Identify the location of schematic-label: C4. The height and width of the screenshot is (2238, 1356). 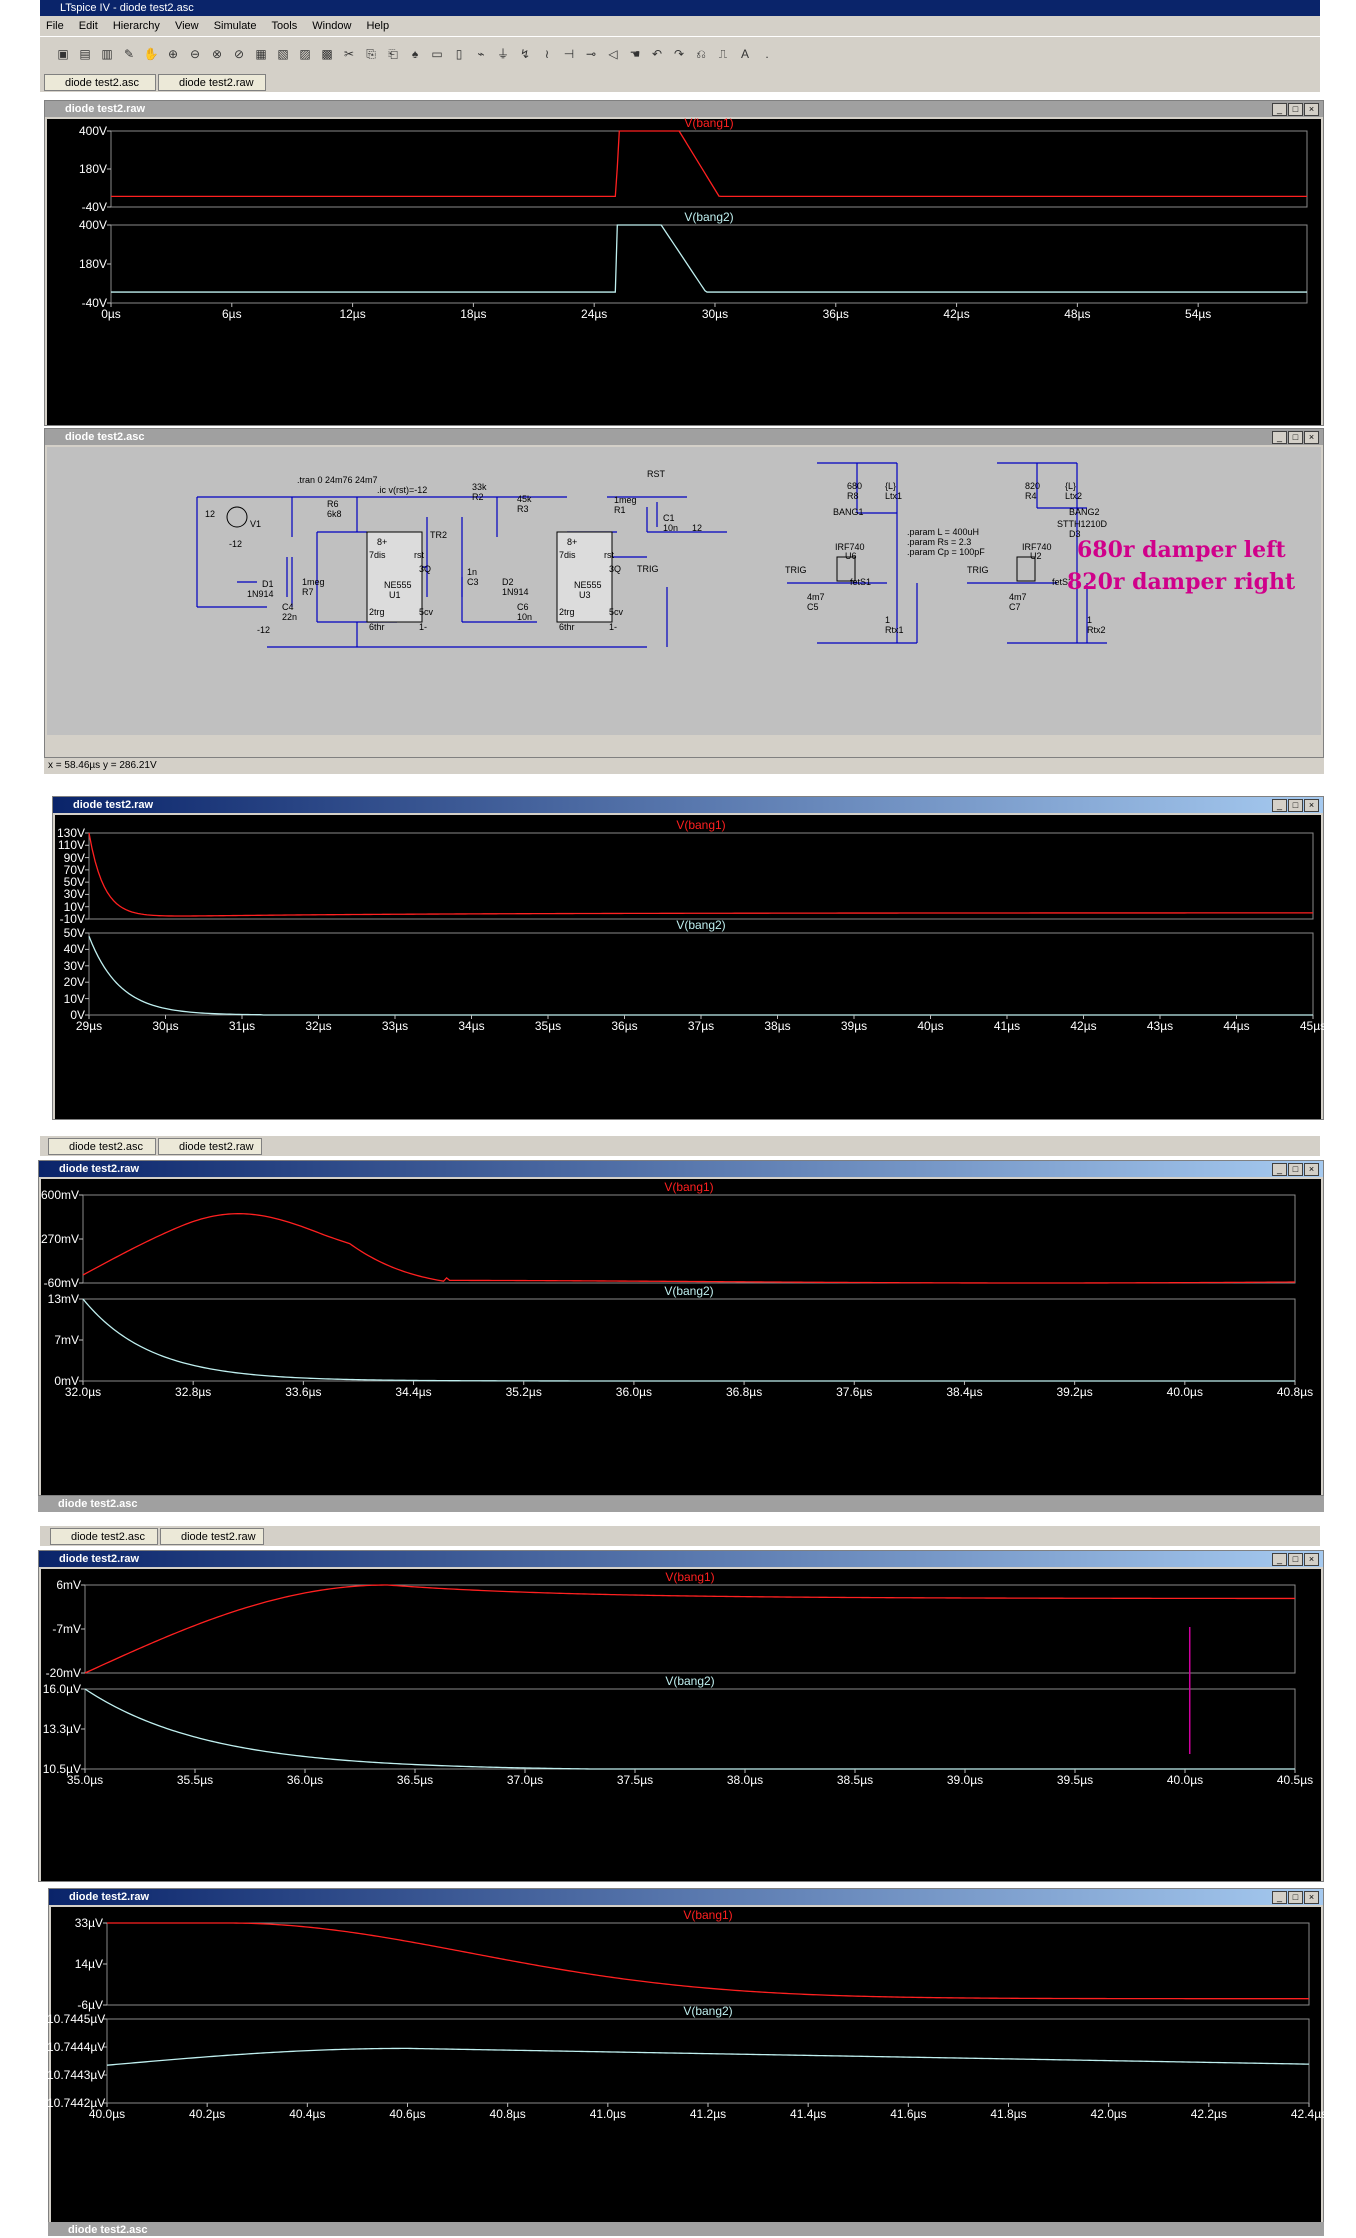
(288, 607).